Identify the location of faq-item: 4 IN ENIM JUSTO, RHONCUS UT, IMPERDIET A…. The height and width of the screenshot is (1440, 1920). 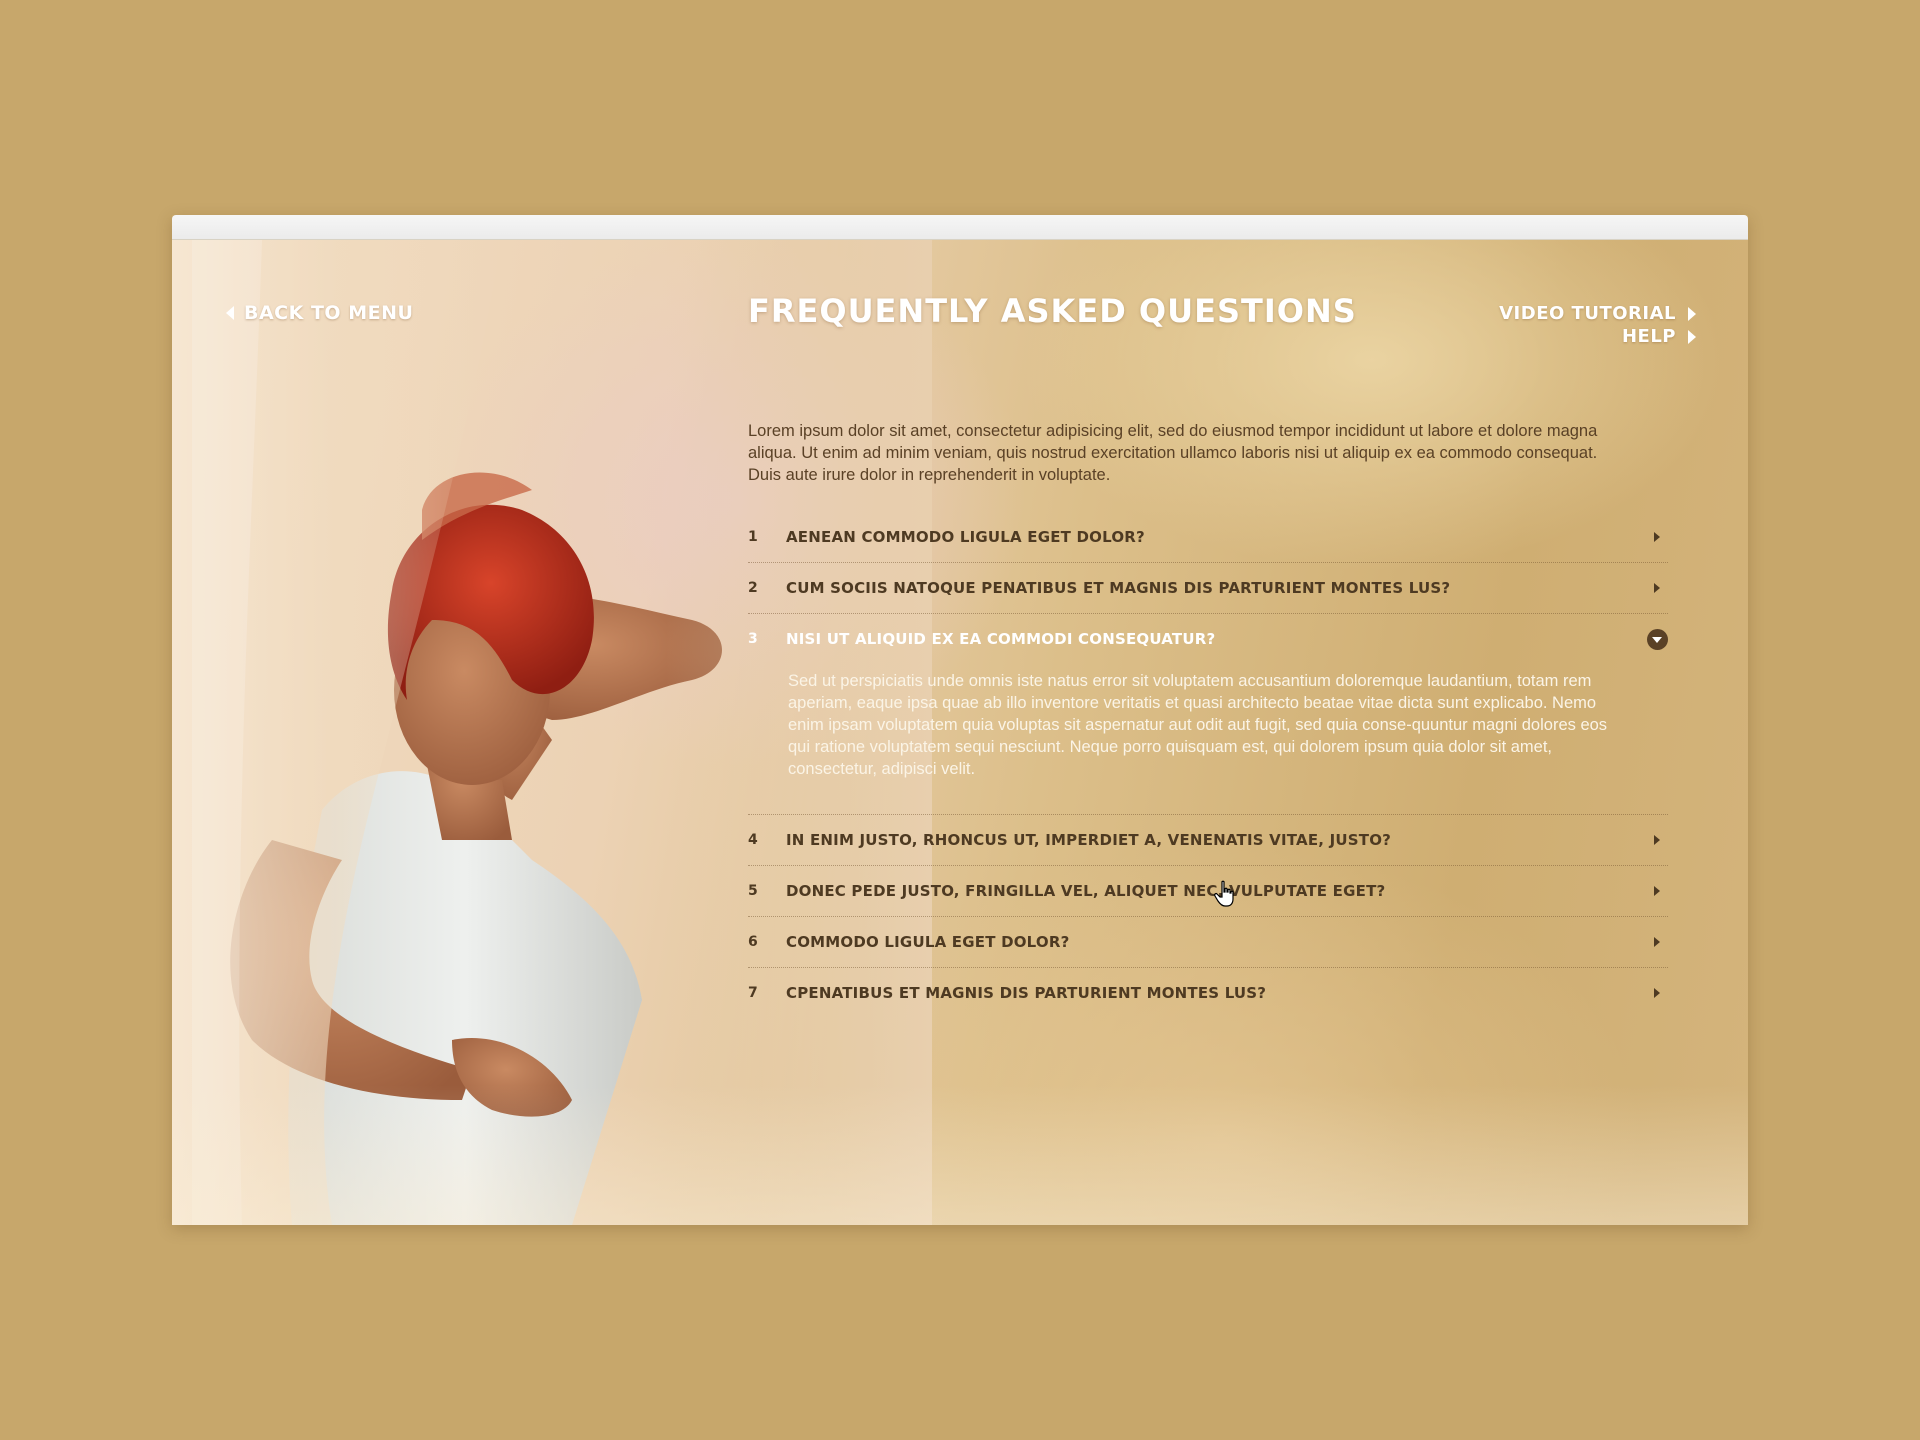
(1208, 840).